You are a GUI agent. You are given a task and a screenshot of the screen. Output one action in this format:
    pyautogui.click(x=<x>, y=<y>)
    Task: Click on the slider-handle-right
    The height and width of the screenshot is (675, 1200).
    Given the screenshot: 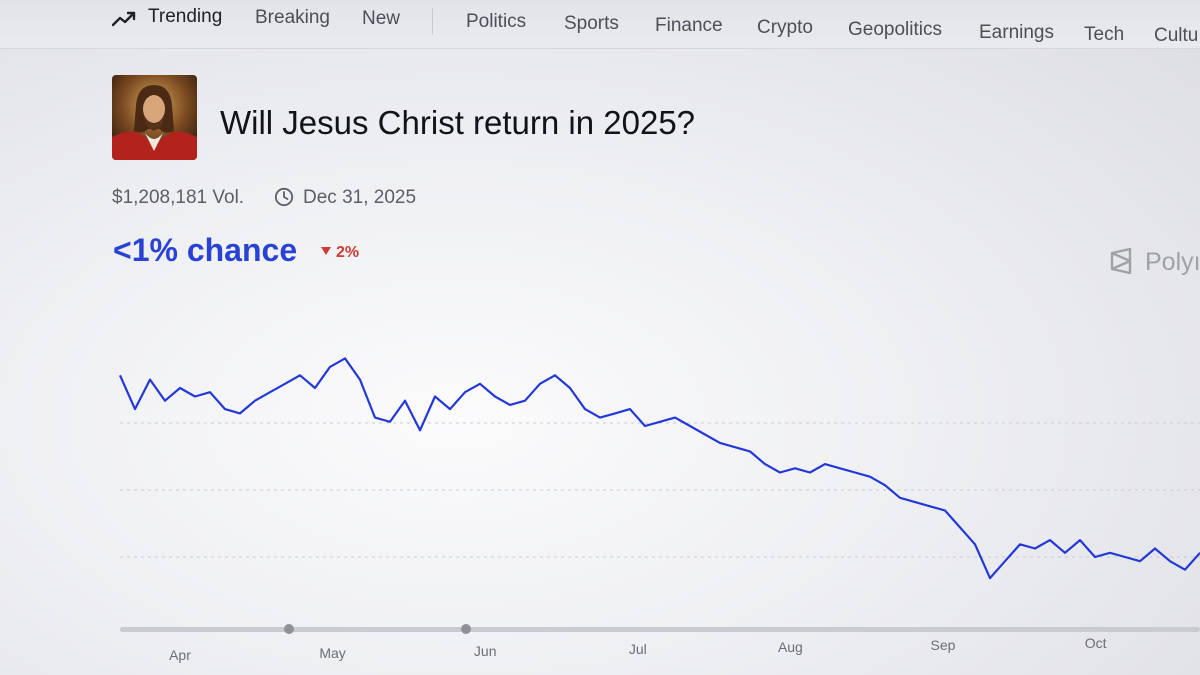 What is the action you would take?
    pyautogui.click(x=466, y=629)
    